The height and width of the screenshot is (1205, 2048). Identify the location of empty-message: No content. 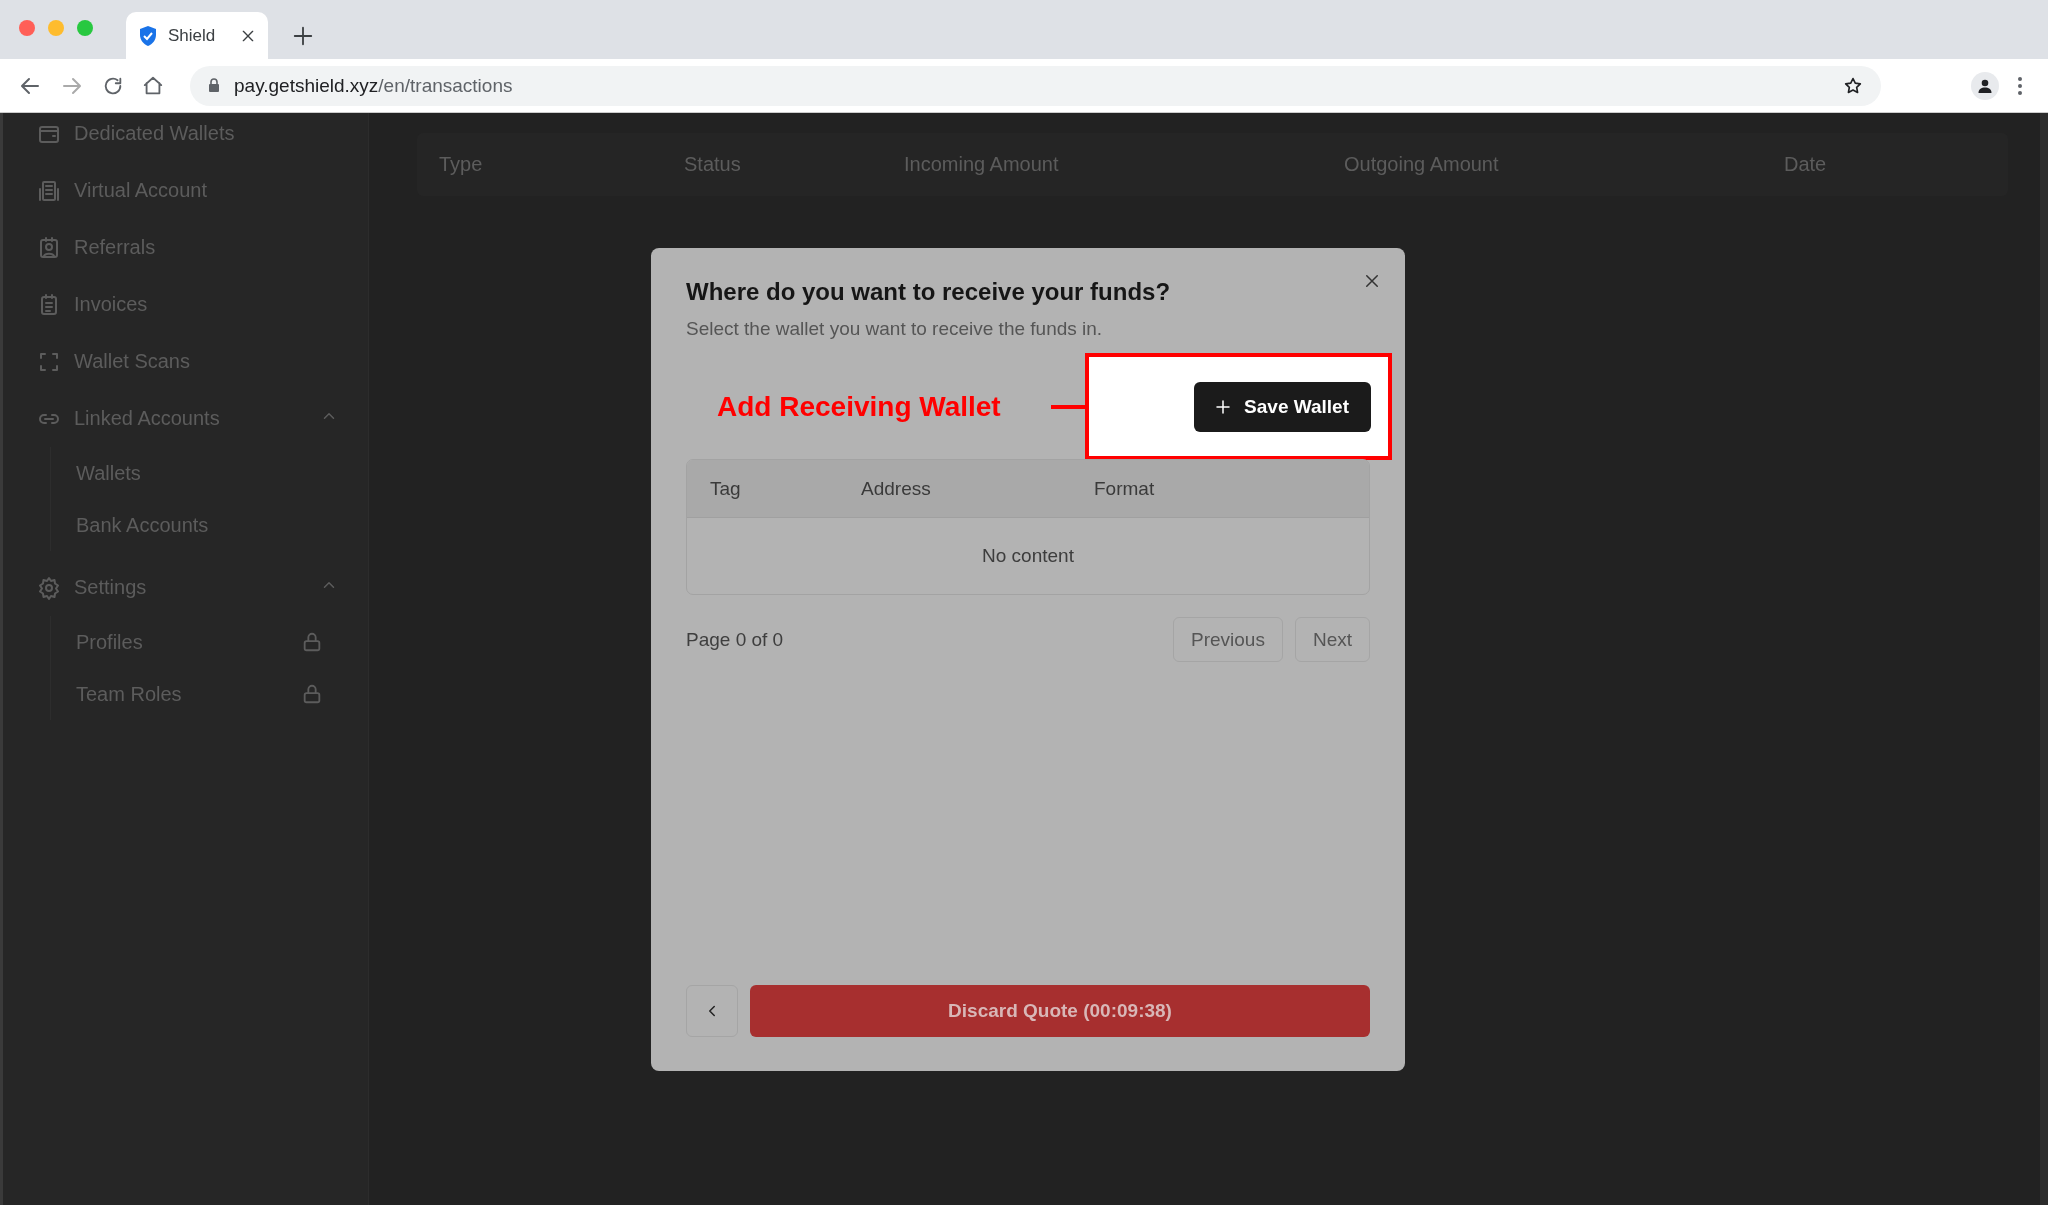
(1028, 556).